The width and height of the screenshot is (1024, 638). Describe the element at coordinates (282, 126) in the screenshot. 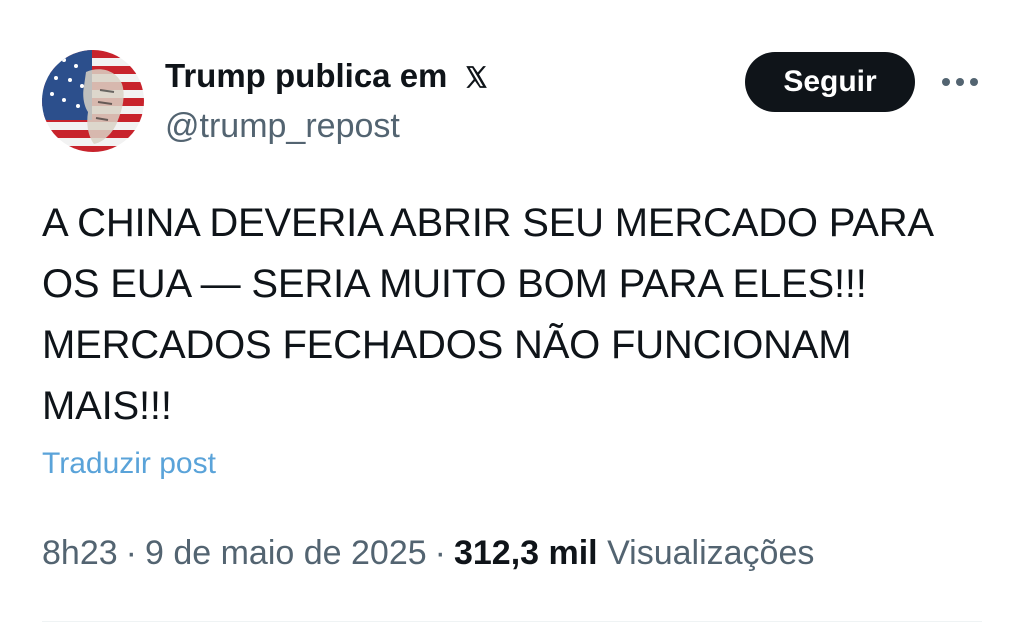

I see `author-handle: @trump_repost` at that location.